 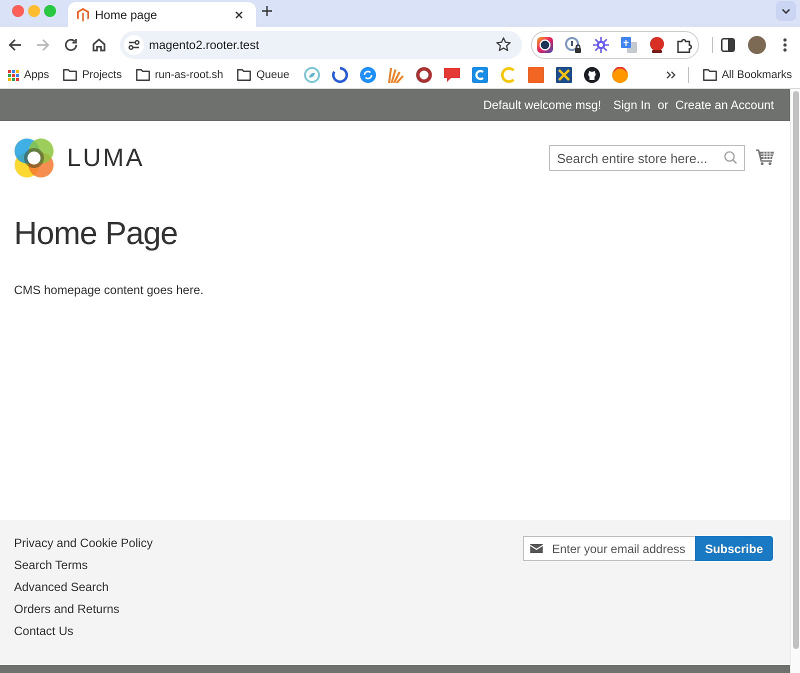 I want to click on header-text: Default welcome msg!, so click(x=542, y=105).